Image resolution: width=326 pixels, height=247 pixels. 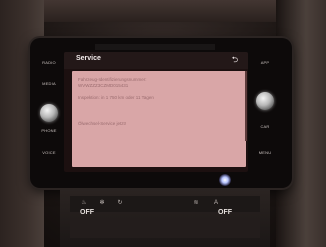 I want to click on light-glare, so click(x=225, y=180).